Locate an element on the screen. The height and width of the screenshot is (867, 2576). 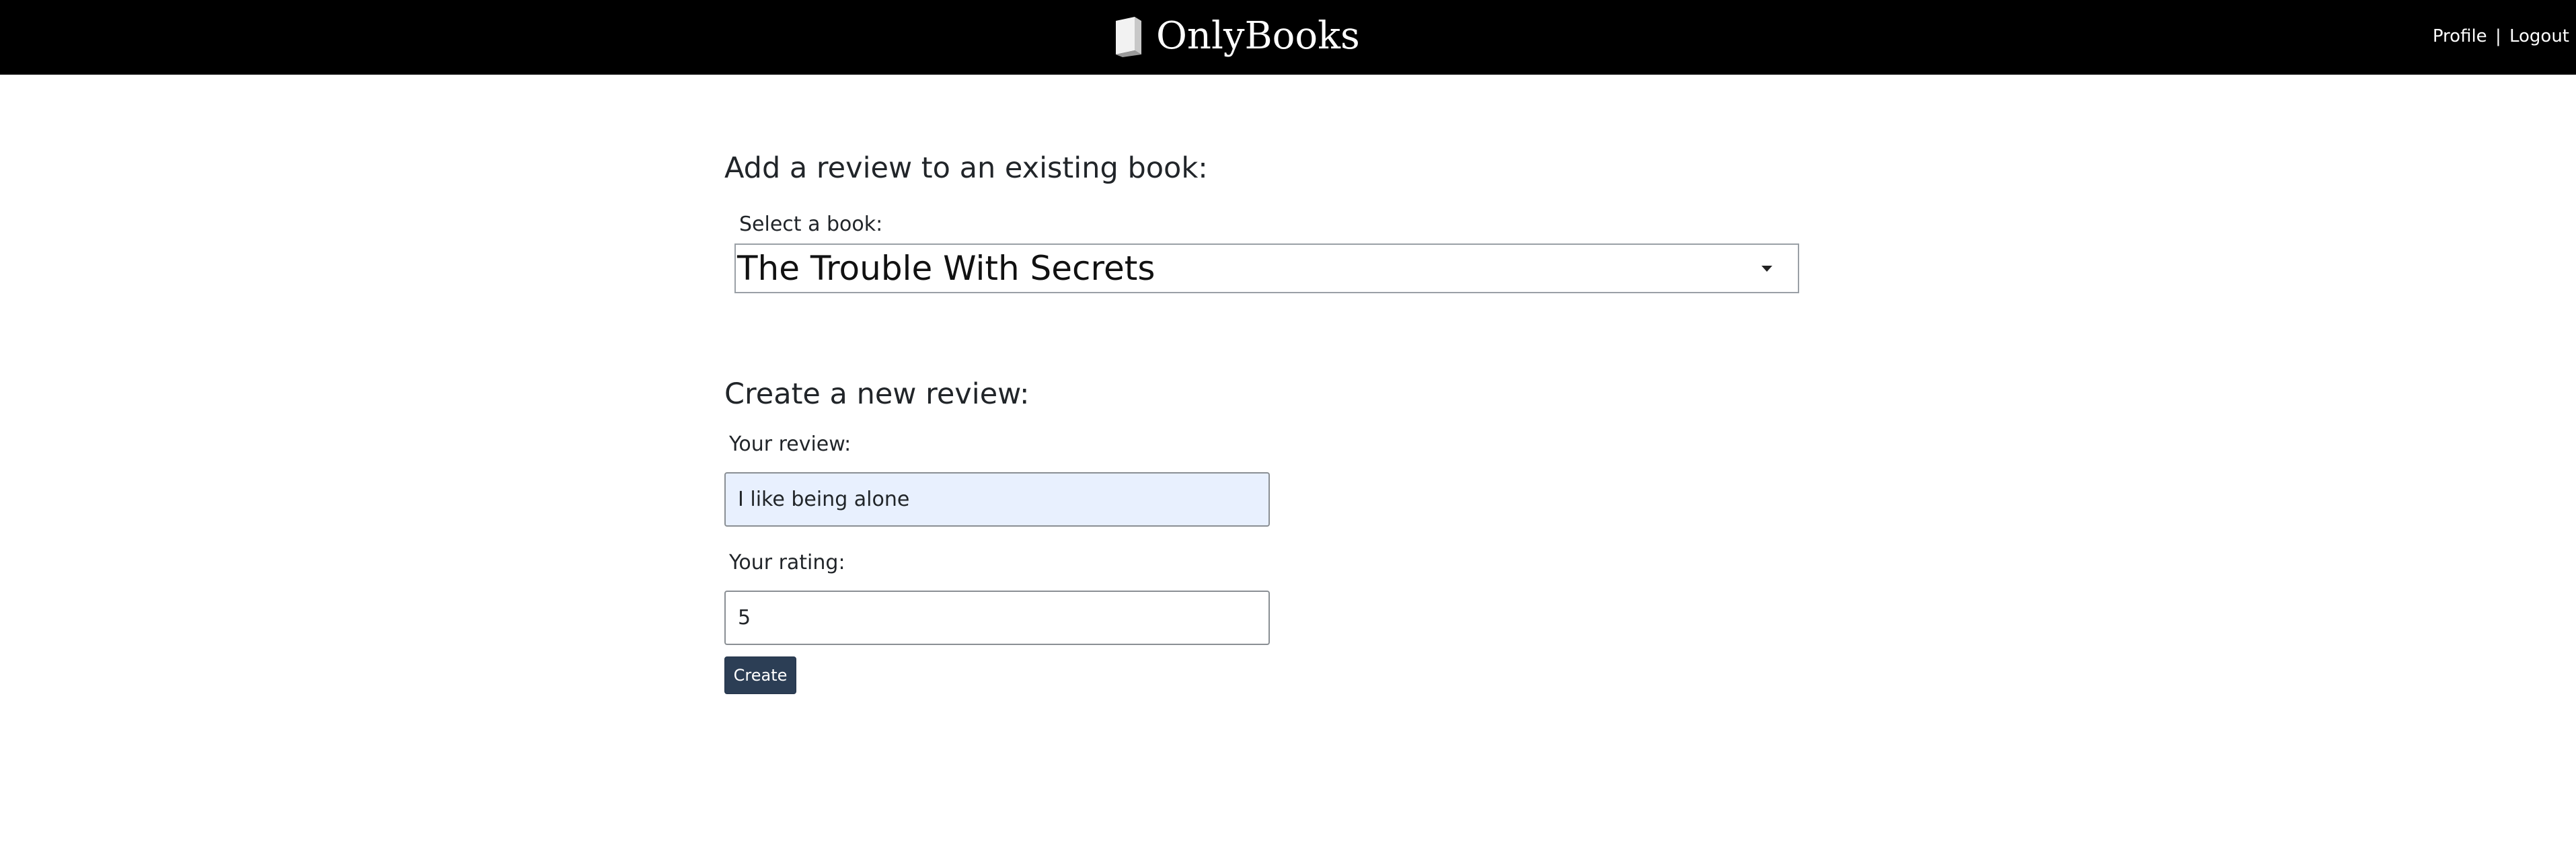
book-select: The Trouble With Secrets is located at coordinates (1266, 268).